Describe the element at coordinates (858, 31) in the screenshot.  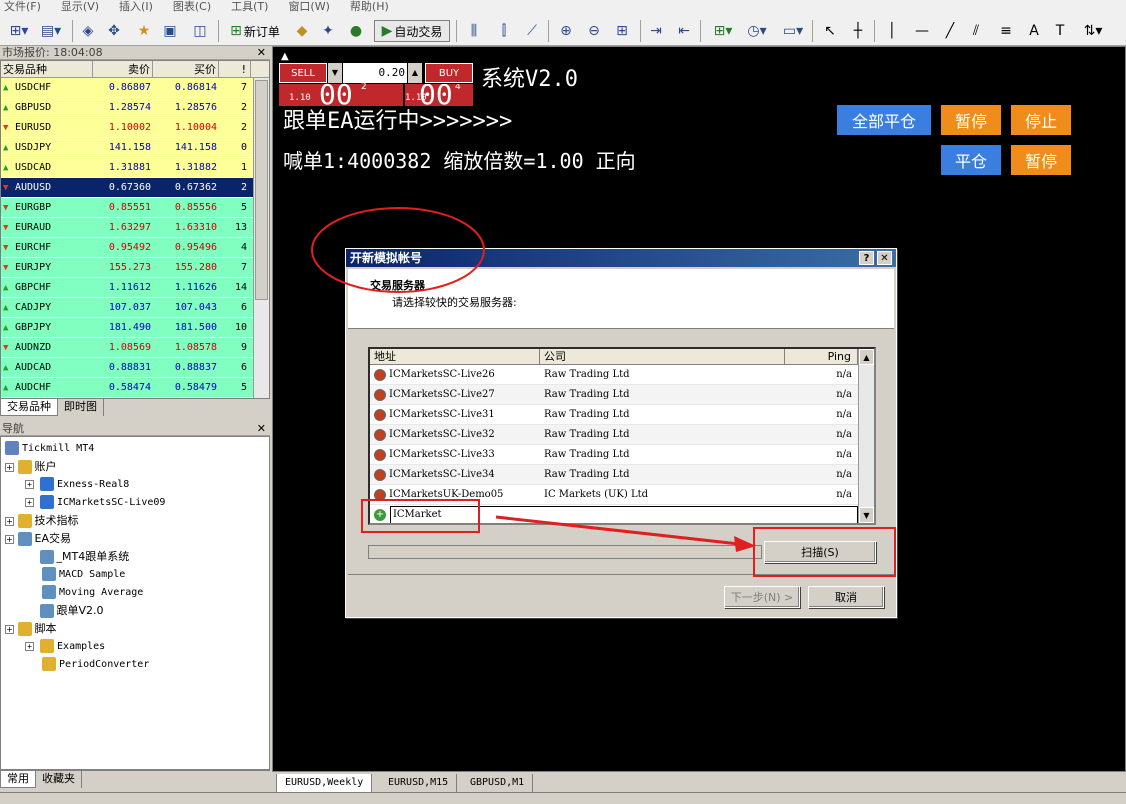
I see `crosshair-icon: ┼` at that location.